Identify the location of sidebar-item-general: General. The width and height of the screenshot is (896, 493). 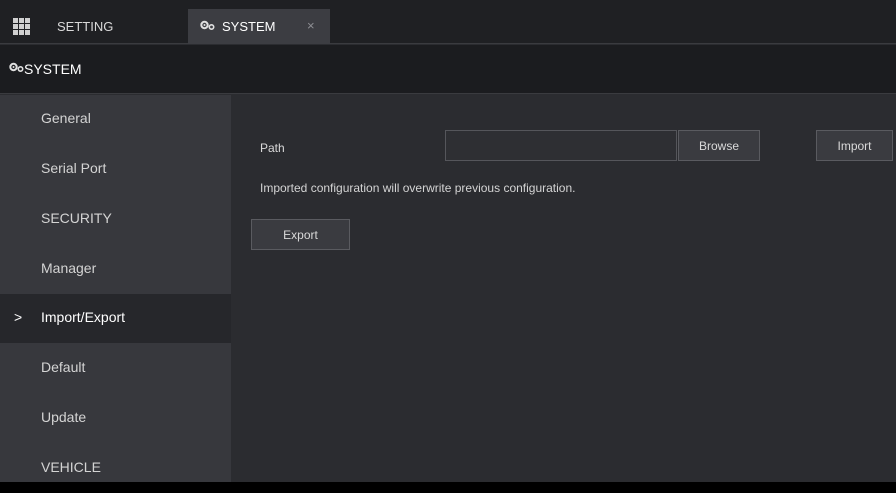
(115, 119).